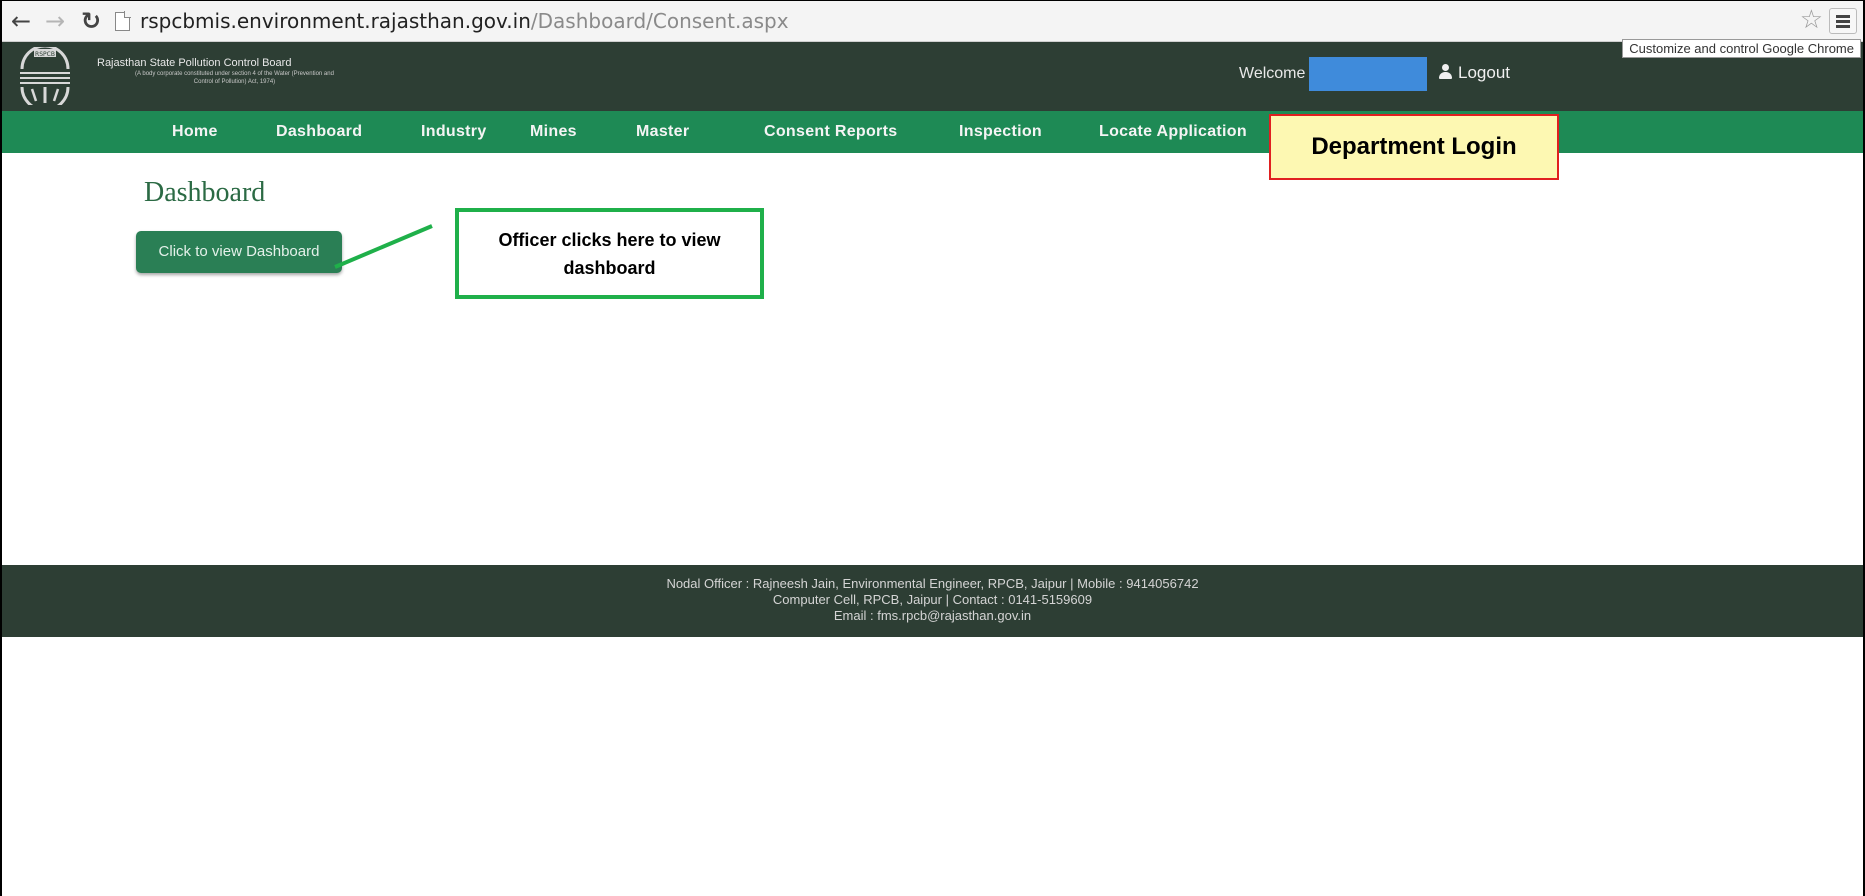  What do you see at coordinates (45, 76) in the screenshot?
I see `rspcb-logo: RSPCB` at bounding box center [45, 76].